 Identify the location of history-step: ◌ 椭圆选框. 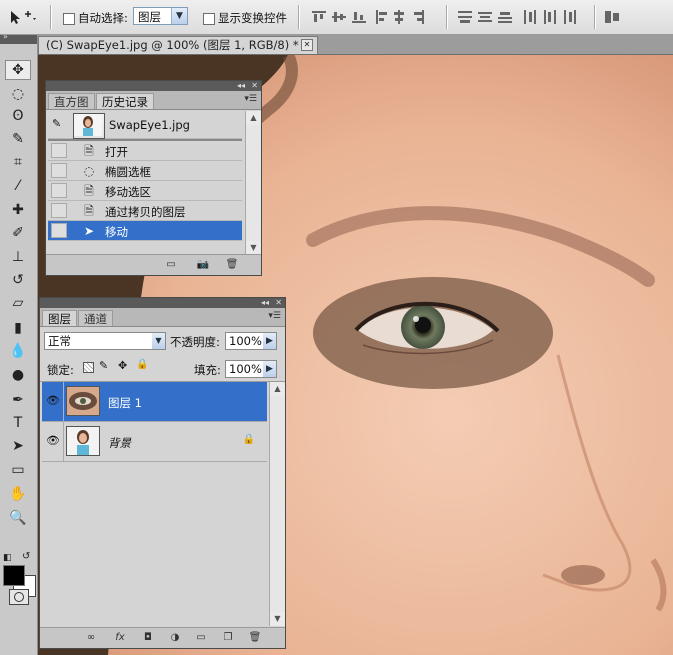
(145, 171).